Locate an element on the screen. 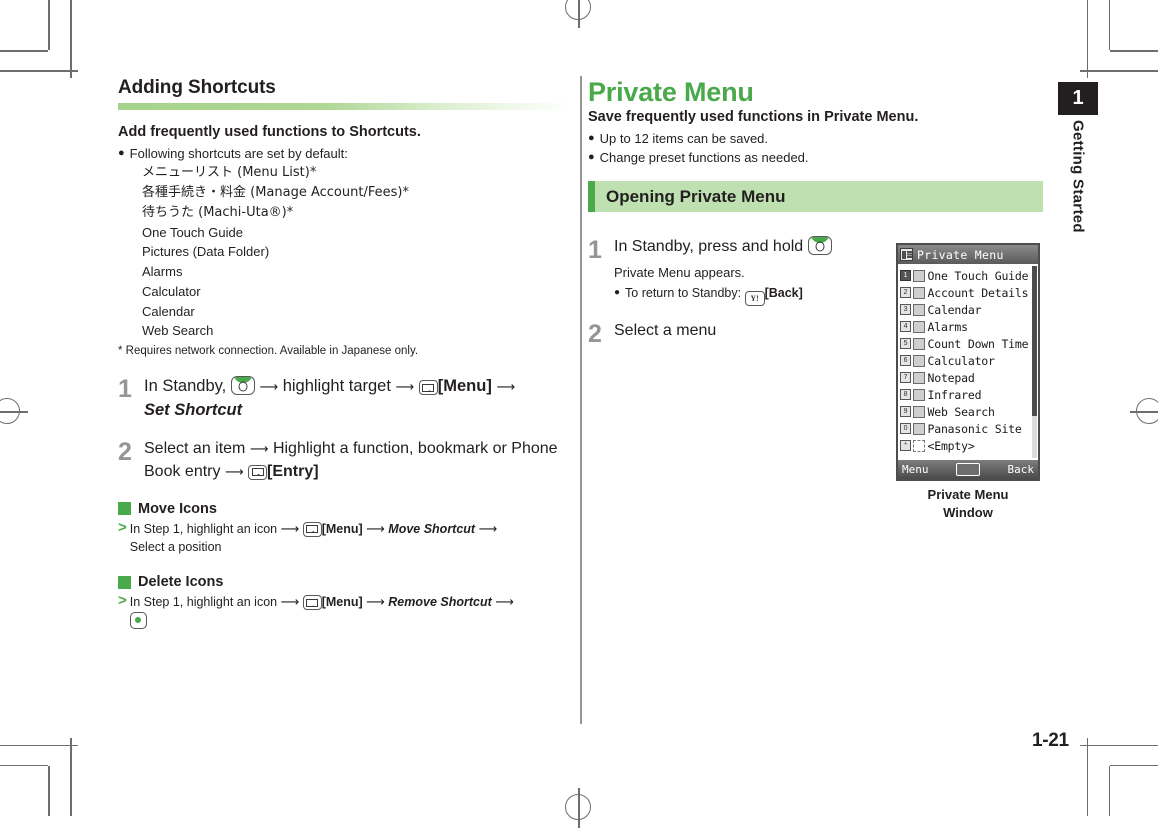  phone-scrollbar-thumb is located at coordinates (1034, 341).